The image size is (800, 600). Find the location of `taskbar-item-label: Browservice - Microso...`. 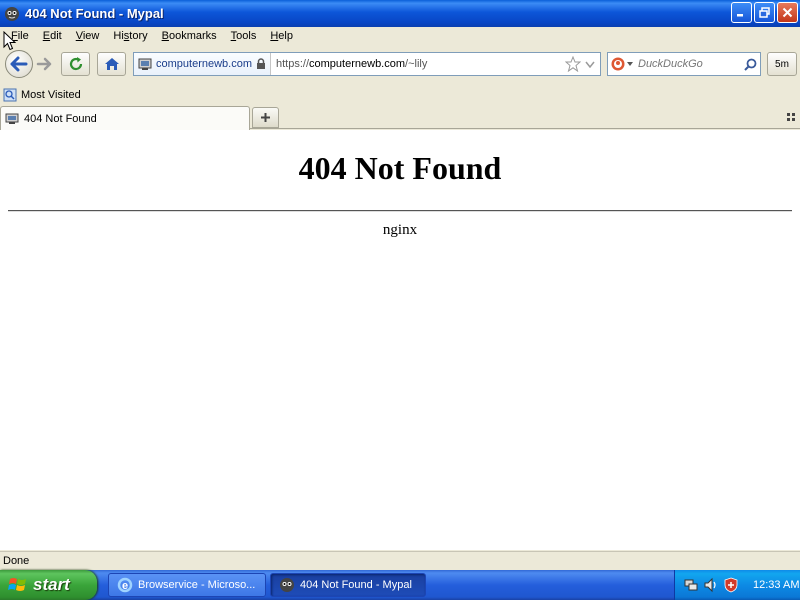

taskbar-item-label: Browservice - Microso... is located at coordinates (197, 585).